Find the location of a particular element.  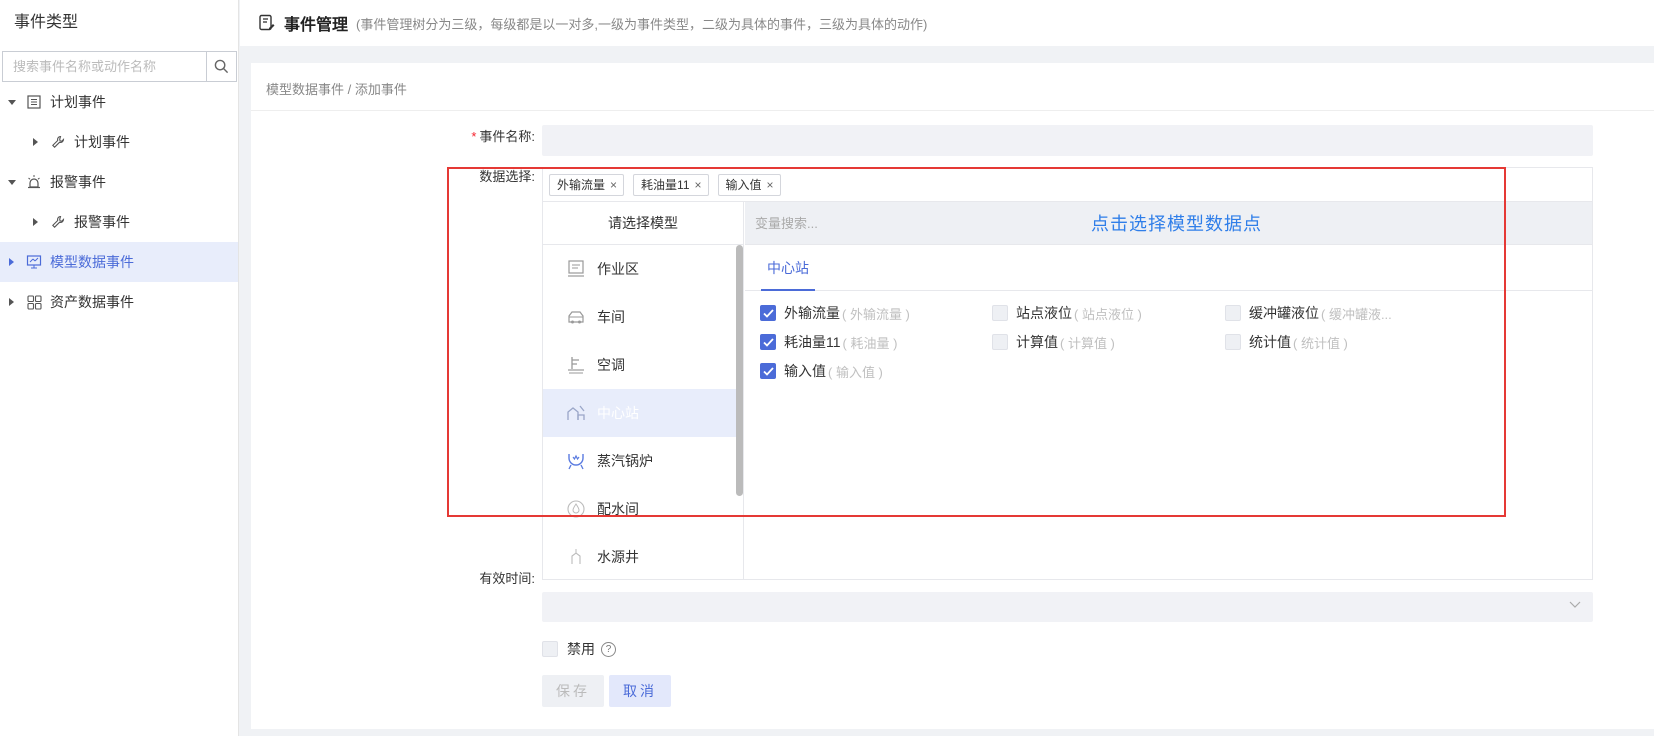

sidebar-search is located at coordinates (119, 66).